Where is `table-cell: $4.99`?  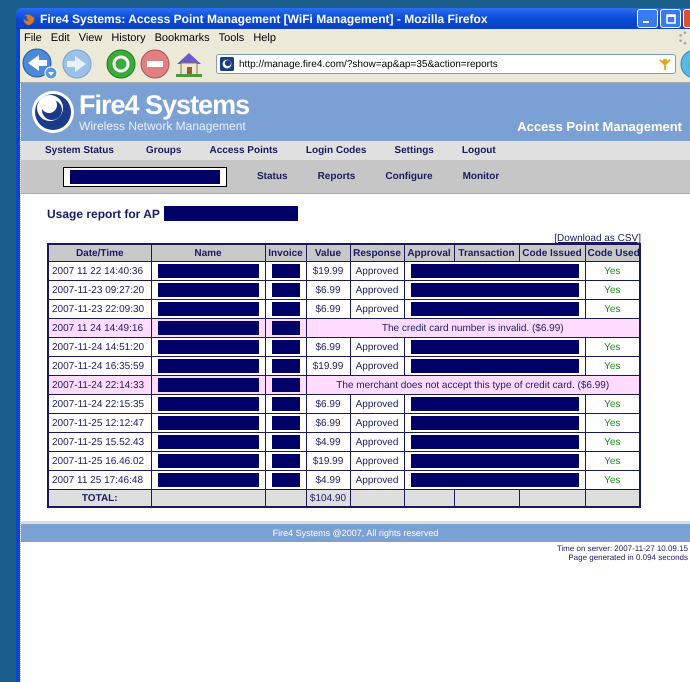
table-cell: $4.99 is located at coordinates (328, 442).